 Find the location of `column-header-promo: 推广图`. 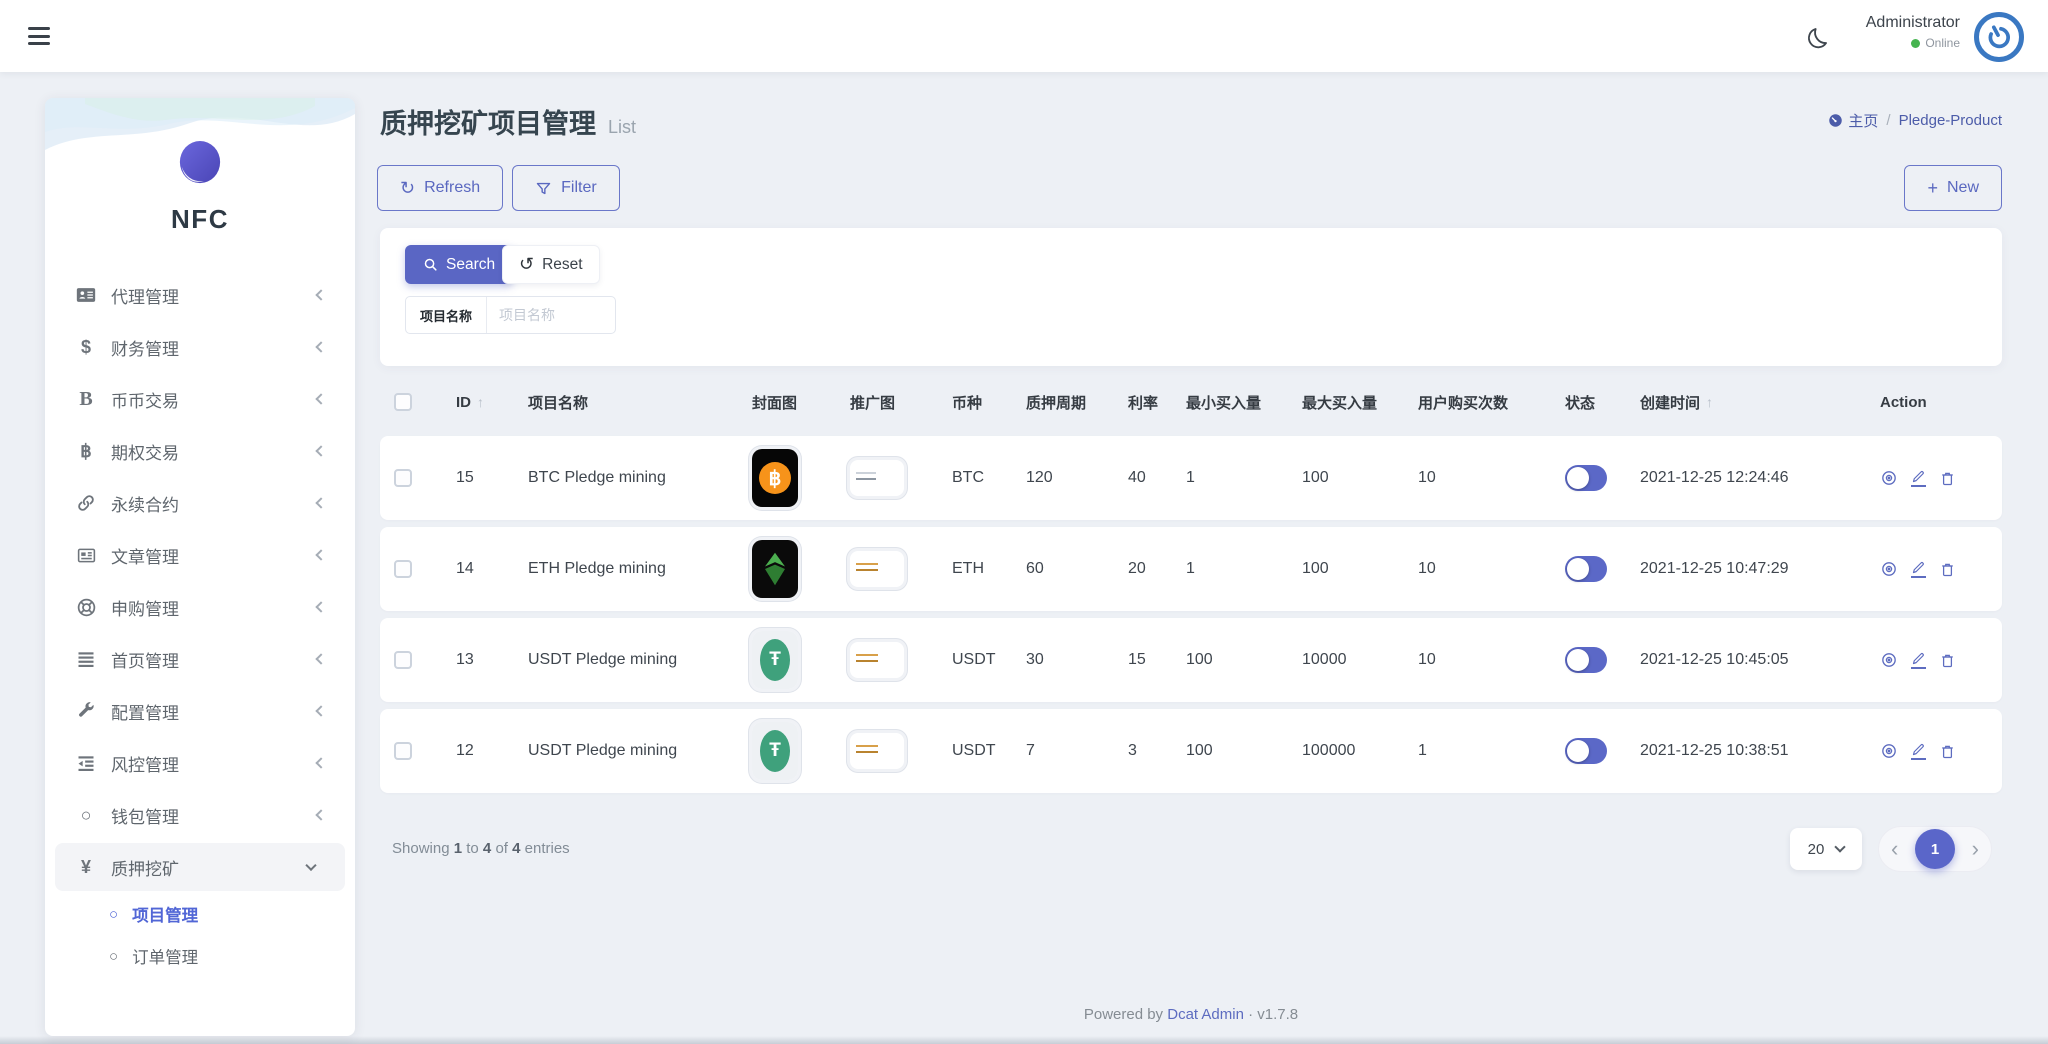

column-header-promo: 推广图 is located at coordinates (887, 402).